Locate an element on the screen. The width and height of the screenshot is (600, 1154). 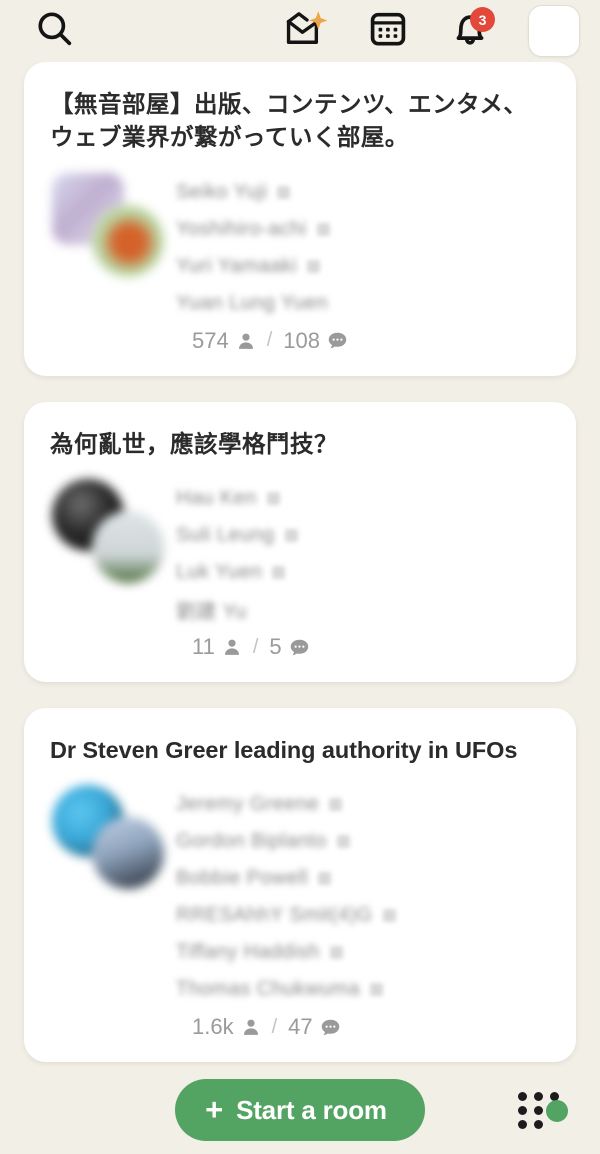
listener-count: 1.6k is located at coordinates (213, 1027).